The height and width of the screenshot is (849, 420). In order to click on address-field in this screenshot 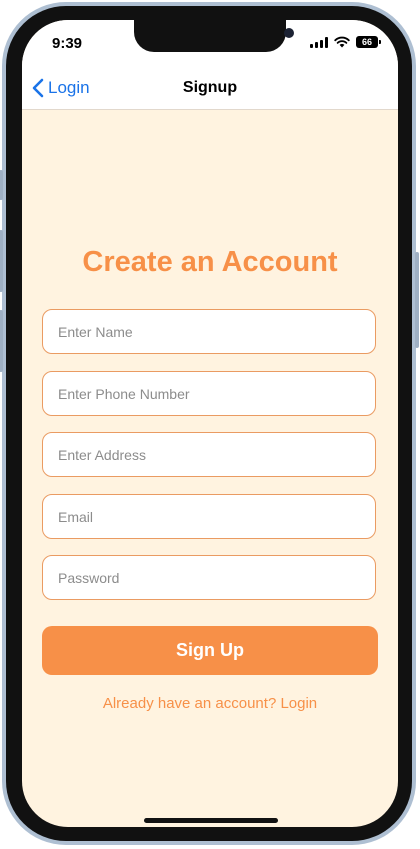, I will do `click(209, 454)`.